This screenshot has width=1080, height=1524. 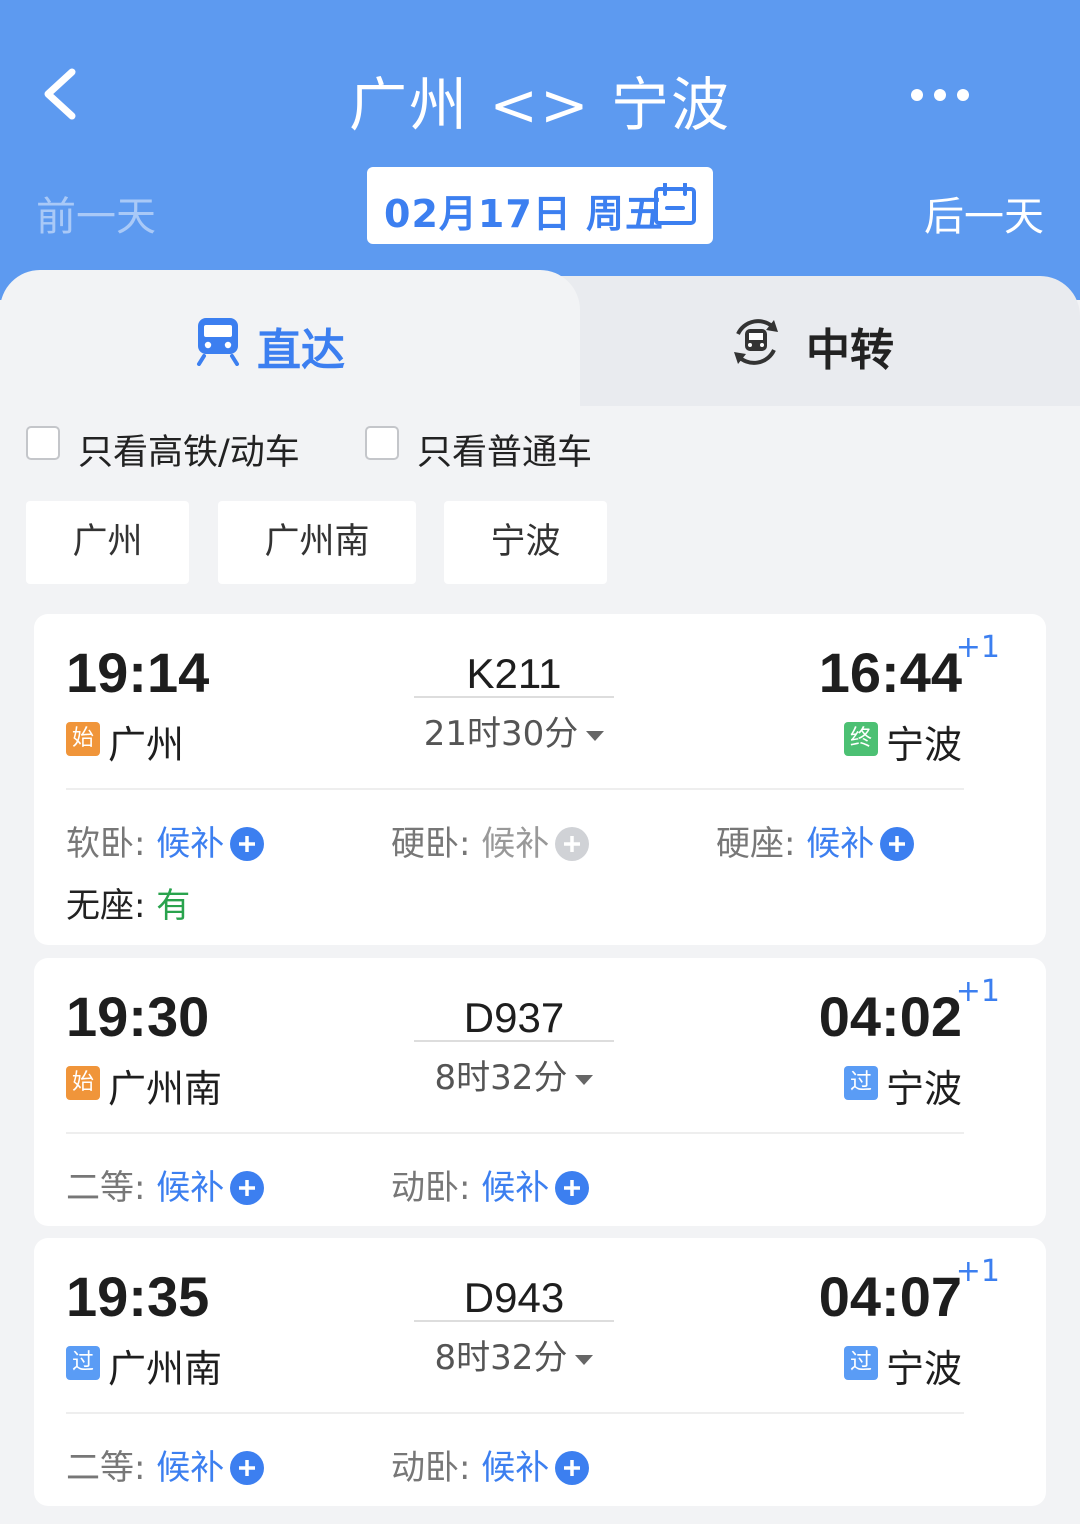 I want to click on calendar-icon, so click(x=675, y=204).